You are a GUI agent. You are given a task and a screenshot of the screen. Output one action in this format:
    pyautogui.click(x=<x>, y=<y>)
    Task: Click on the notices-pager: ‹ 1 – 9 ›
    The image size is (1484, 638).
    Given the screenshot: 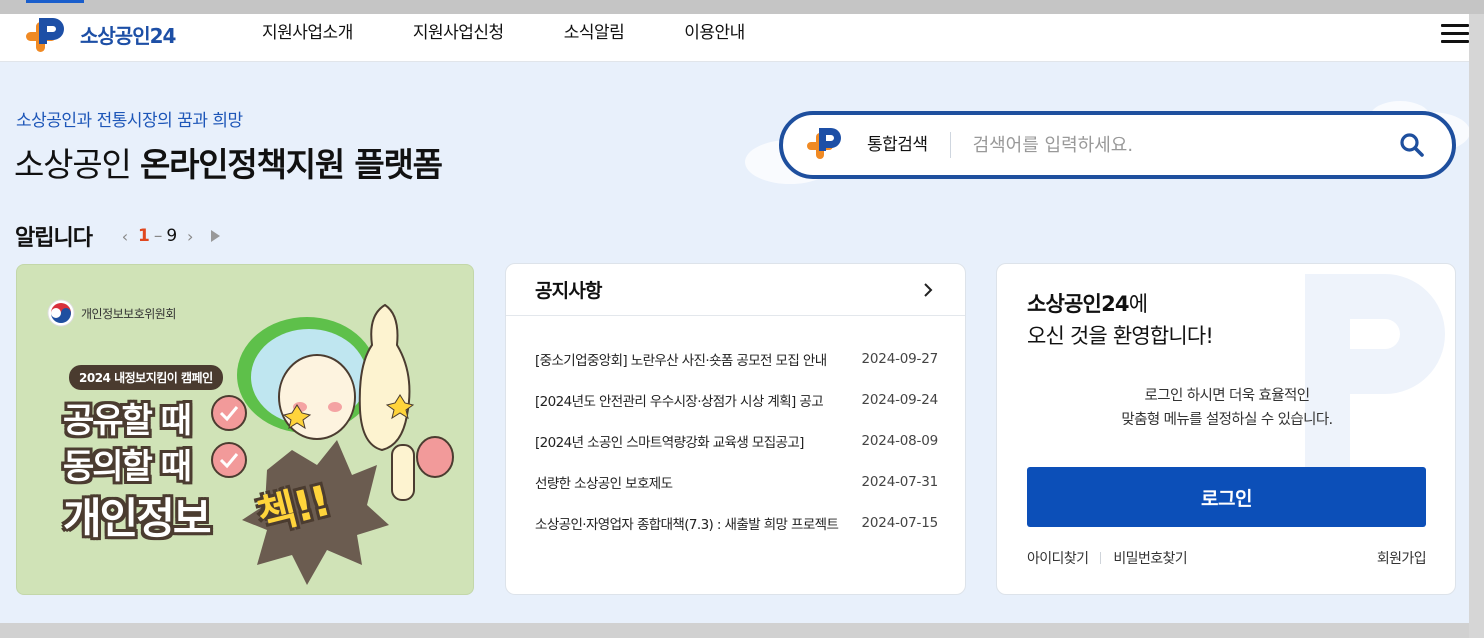 What is the action you would take?
    pyautogui.click(x=168, y=236)
    